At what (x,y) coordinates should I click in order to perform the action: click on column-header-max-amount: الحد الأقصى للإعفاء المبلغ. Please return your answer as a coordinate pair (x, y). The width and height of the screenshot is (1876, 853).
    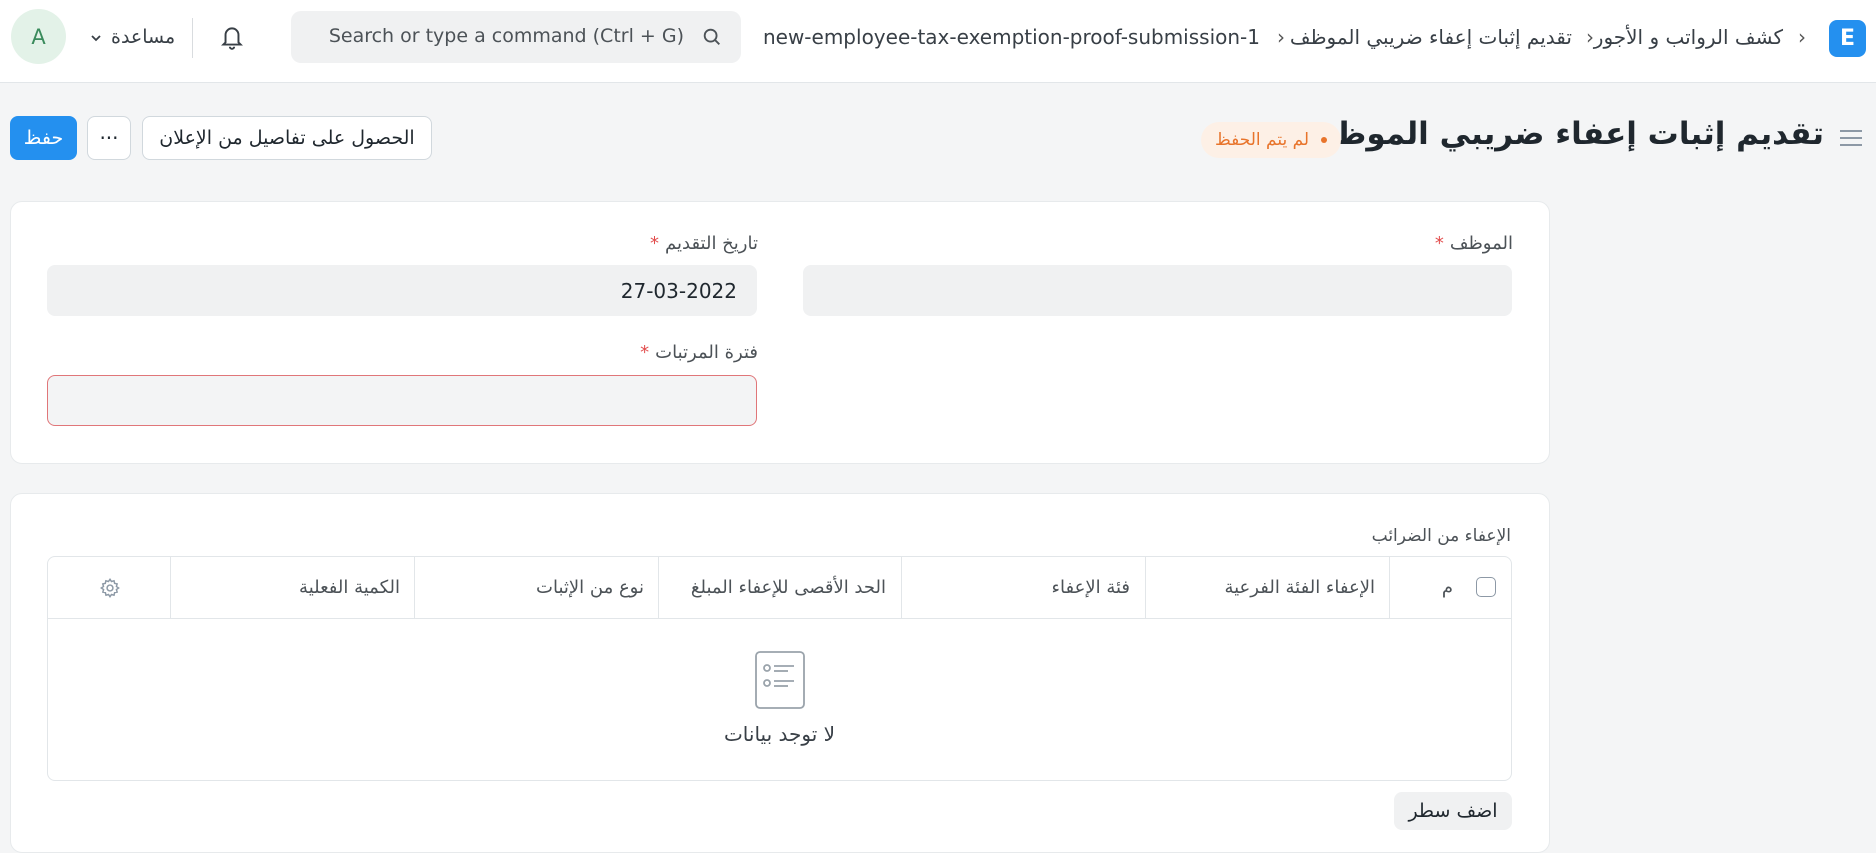
    Looking at the image, I should click on (788, 587).